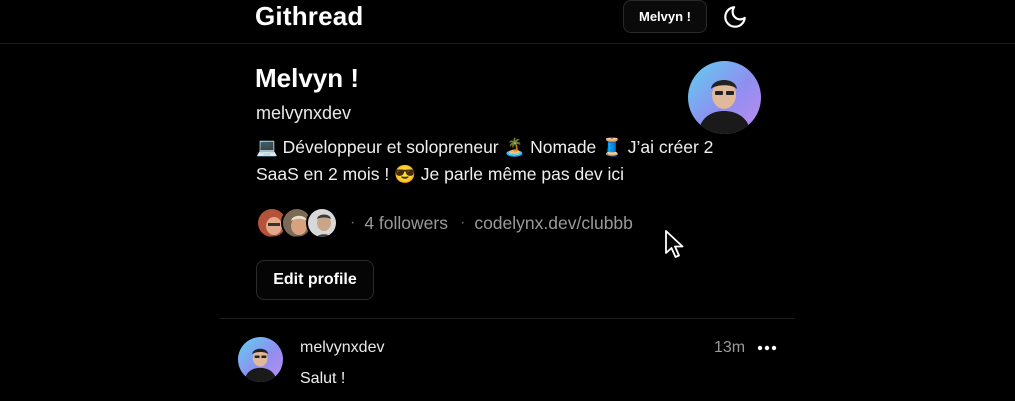 This screenshot has width=1015, height=401. Describe the element at coordinates (322, 223) in the screenshot. I see `follower-avatar` at that location.